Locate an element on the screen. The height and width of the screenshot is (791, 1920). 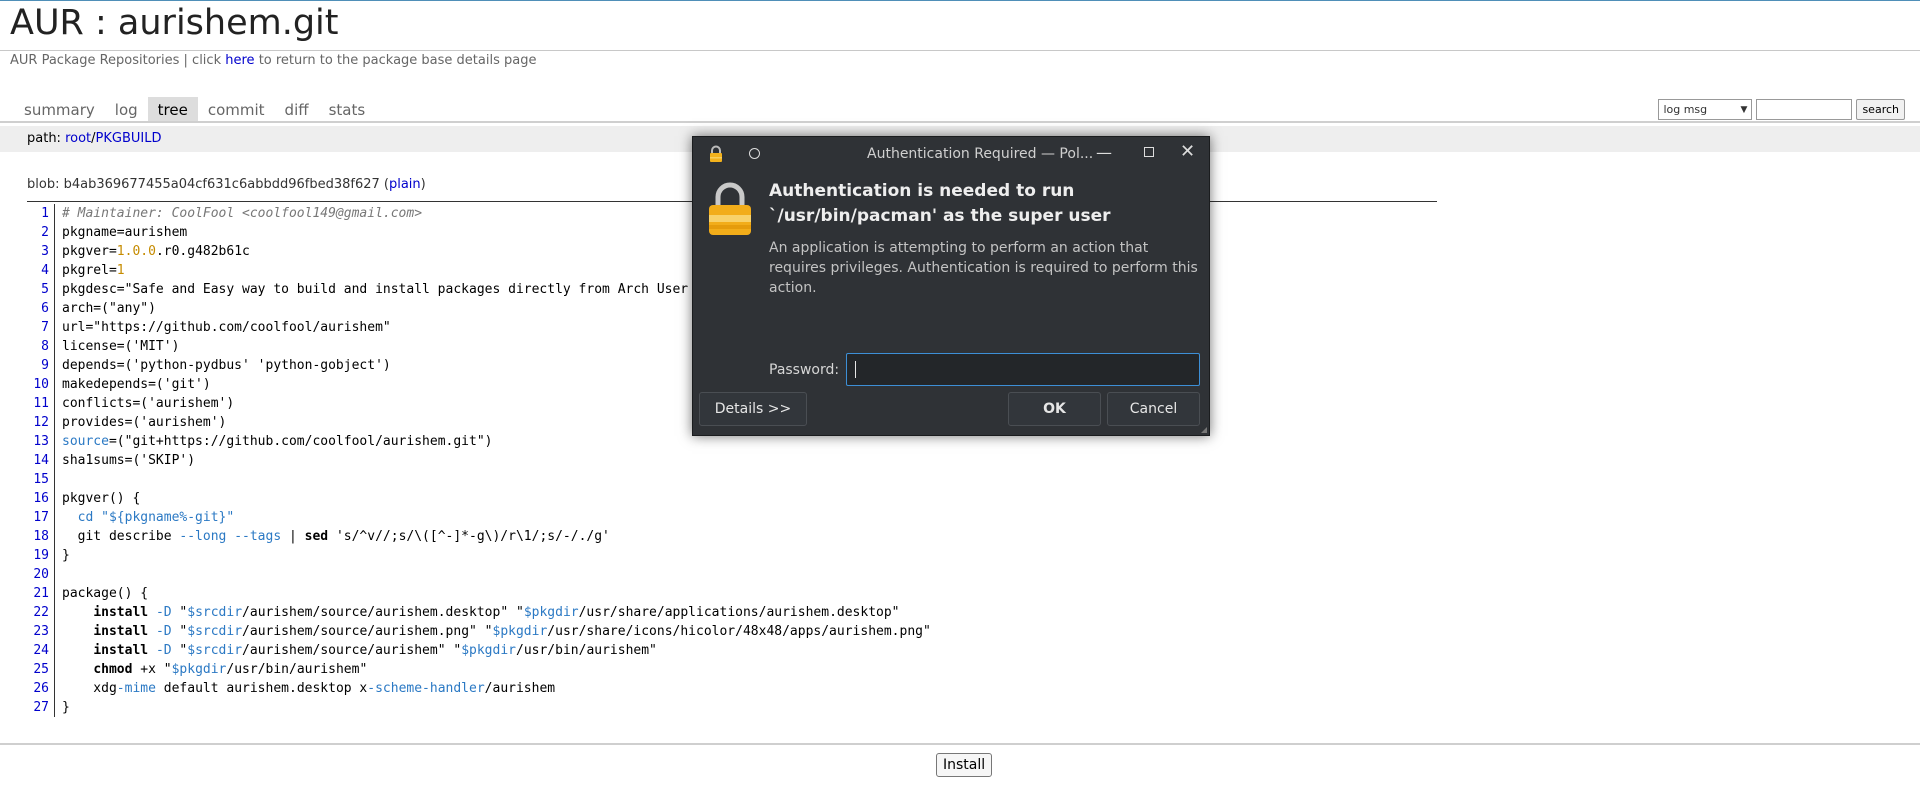
line-number: 11 is located at coordinates (41, 403).